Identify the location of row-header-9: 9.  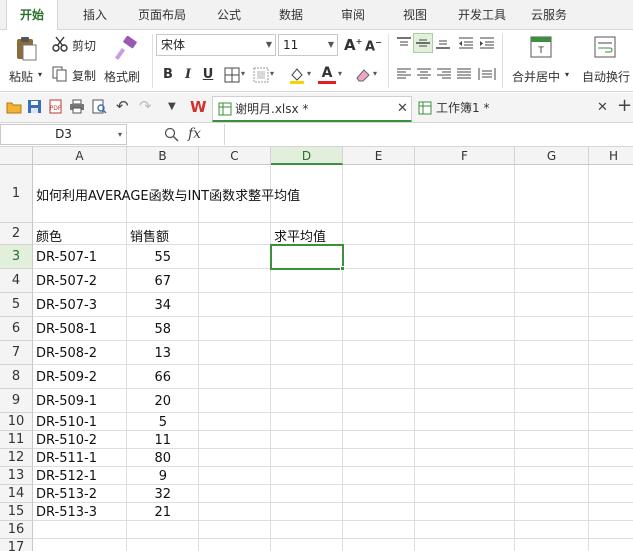
(16, 401).